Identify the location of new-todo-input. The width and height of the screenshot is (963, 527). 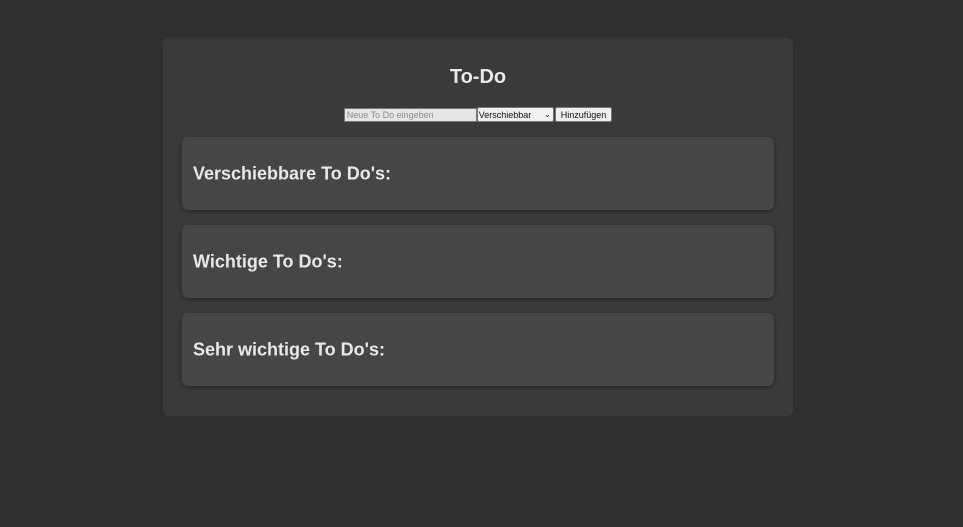
(410, 114).